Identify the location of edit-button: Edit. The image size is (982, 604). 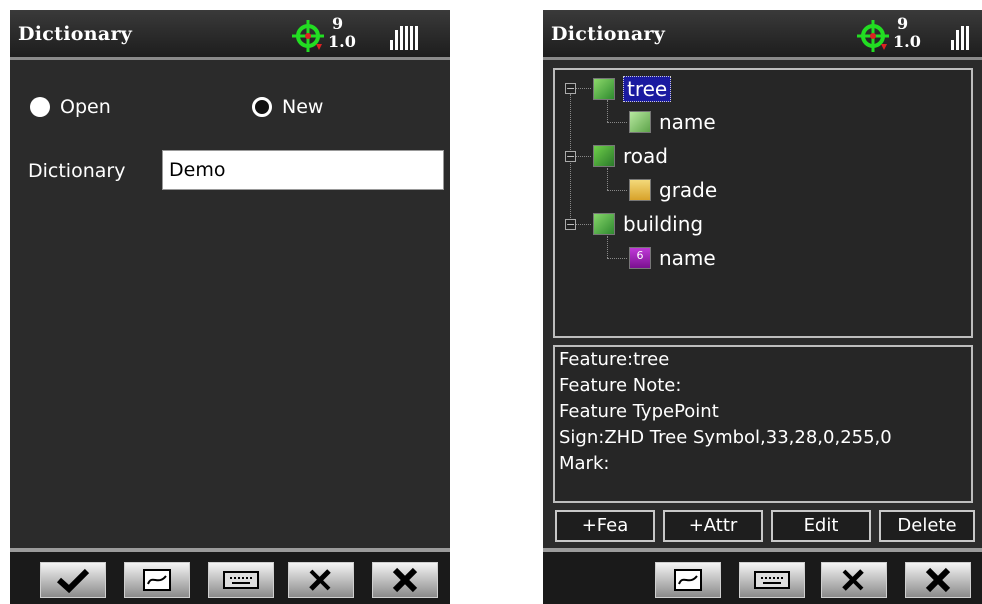
(821, 526).